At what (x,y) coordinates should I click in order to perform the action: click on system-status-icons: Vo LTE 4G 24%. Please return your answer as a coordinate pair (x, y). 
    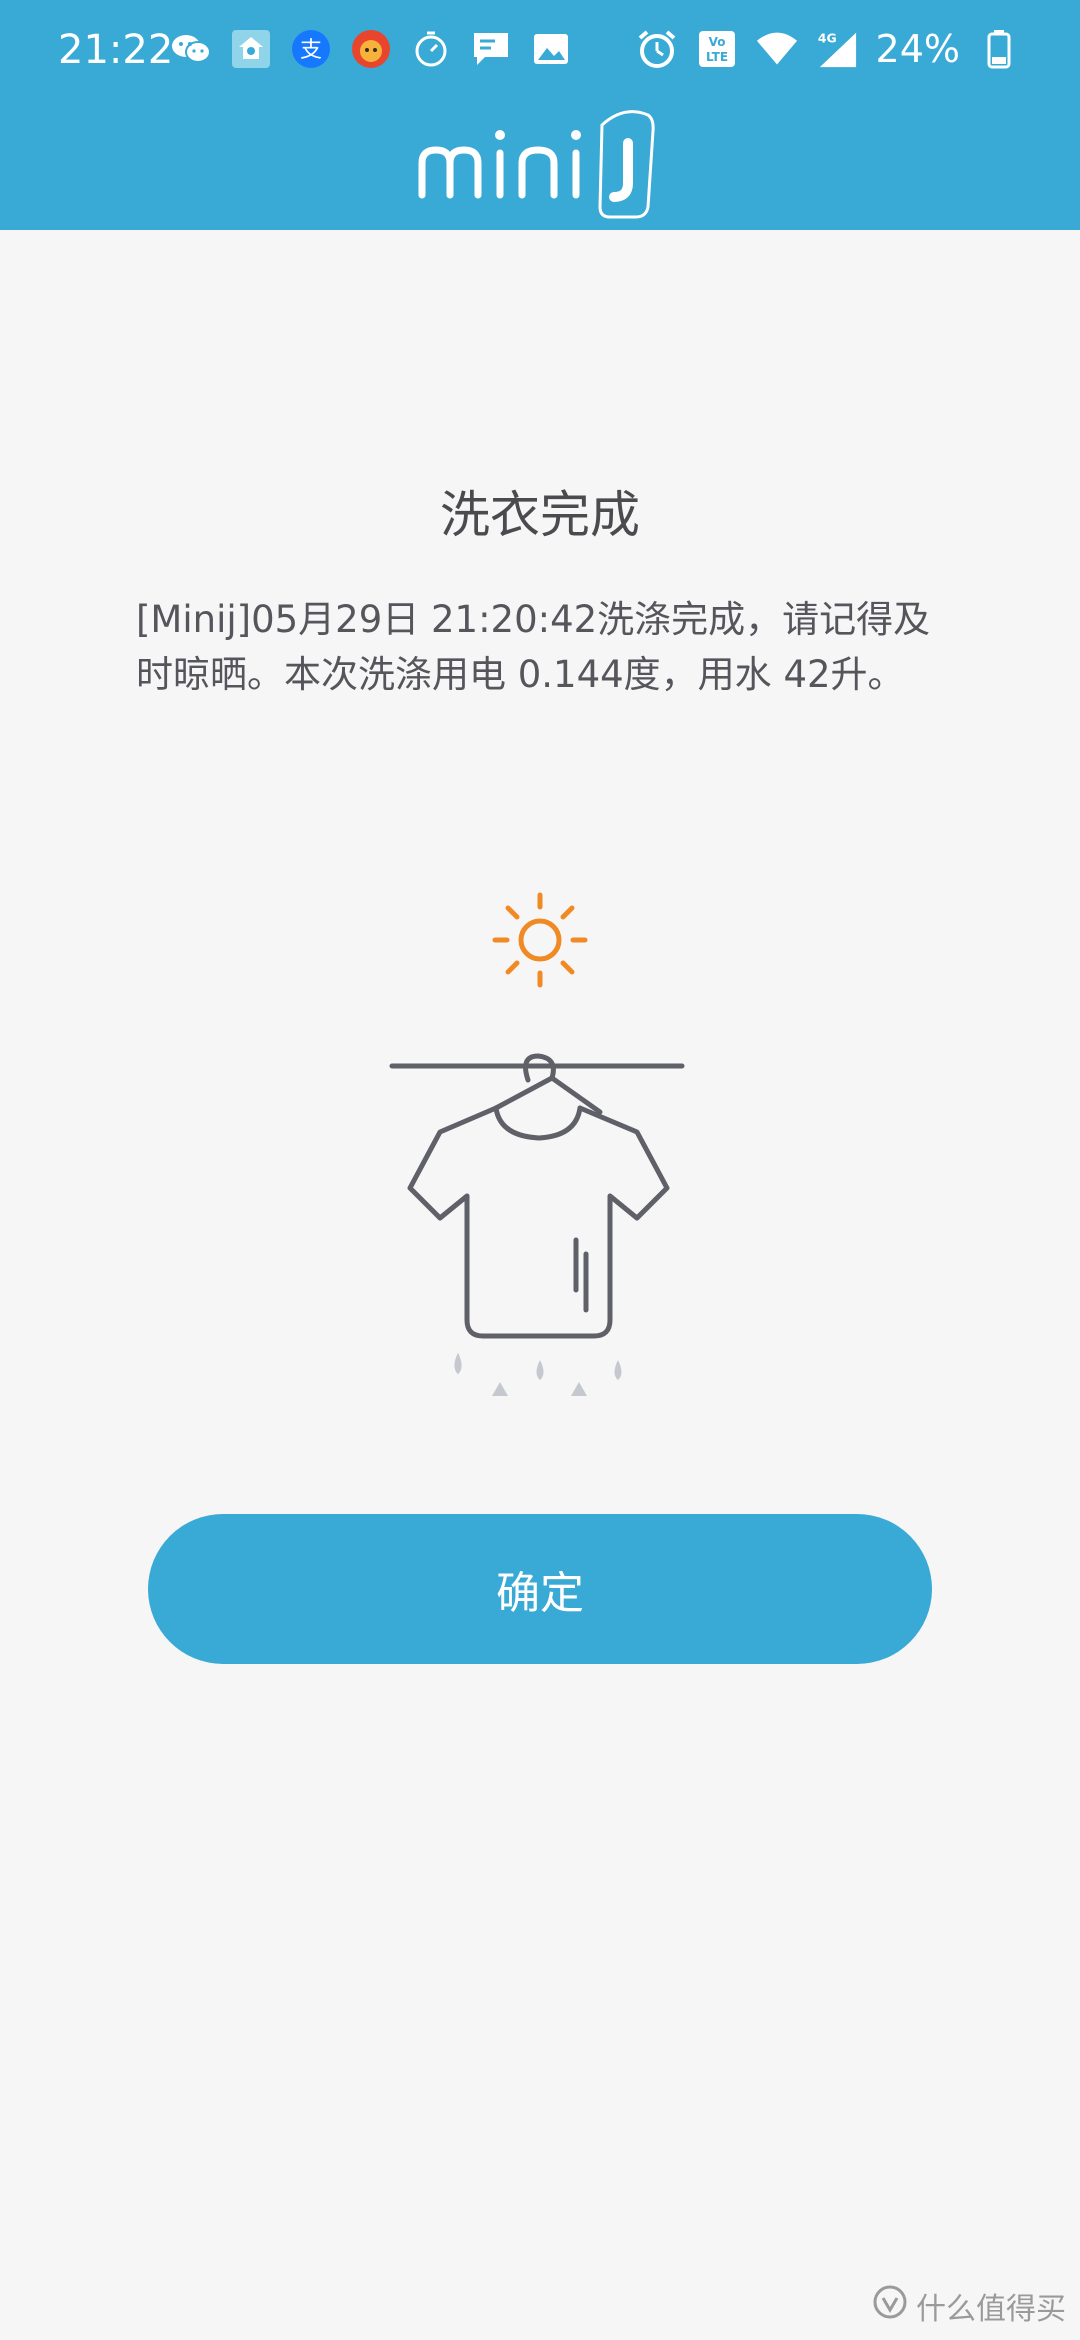
    Looking at the image, I should click on (828, 49).